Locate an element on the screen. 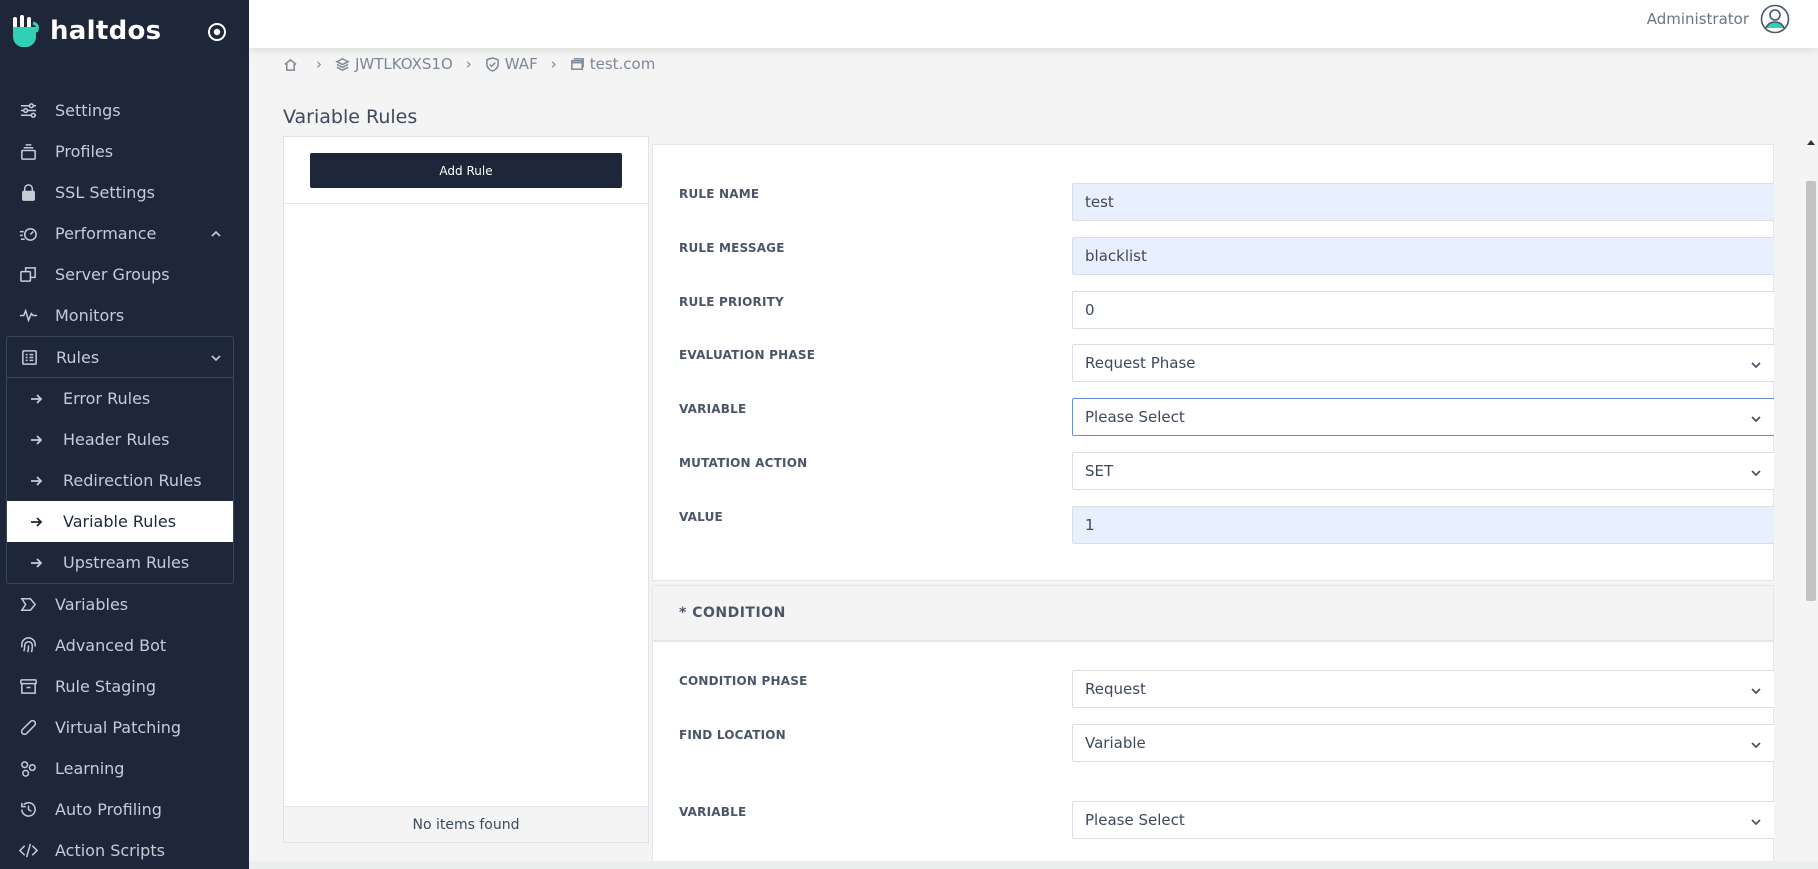 This screenshot has width=1818, height=869. breadcrumb-waf: WAF is located at coordinates (511, 64).